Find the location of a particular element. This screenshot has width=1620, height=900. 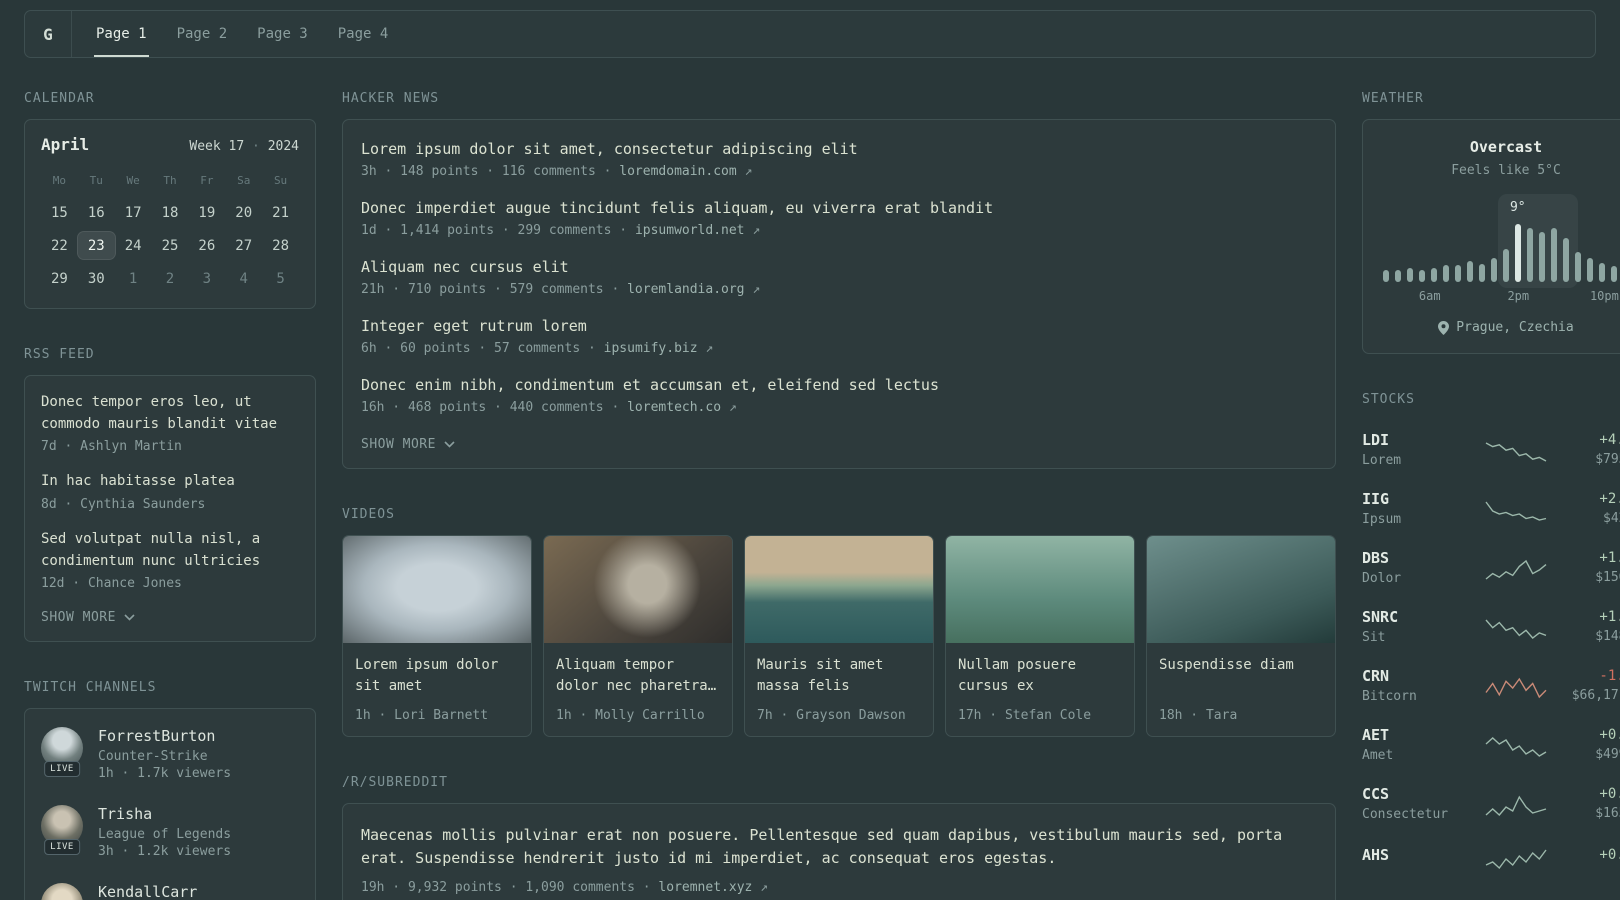

video-title: Mauris sit amet massa felis is located at coordinates (839, 676).